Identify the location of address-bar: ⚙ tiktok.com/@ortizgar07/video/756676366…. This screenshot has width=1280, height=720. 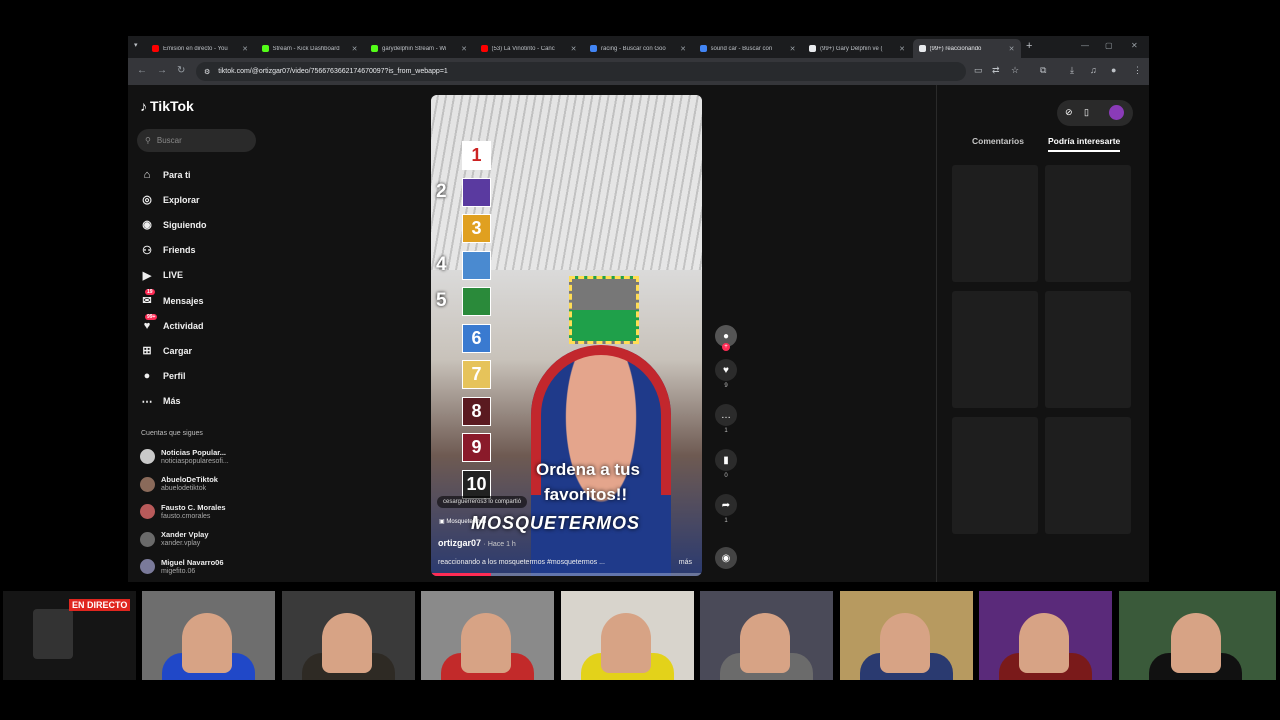
(581, 71).